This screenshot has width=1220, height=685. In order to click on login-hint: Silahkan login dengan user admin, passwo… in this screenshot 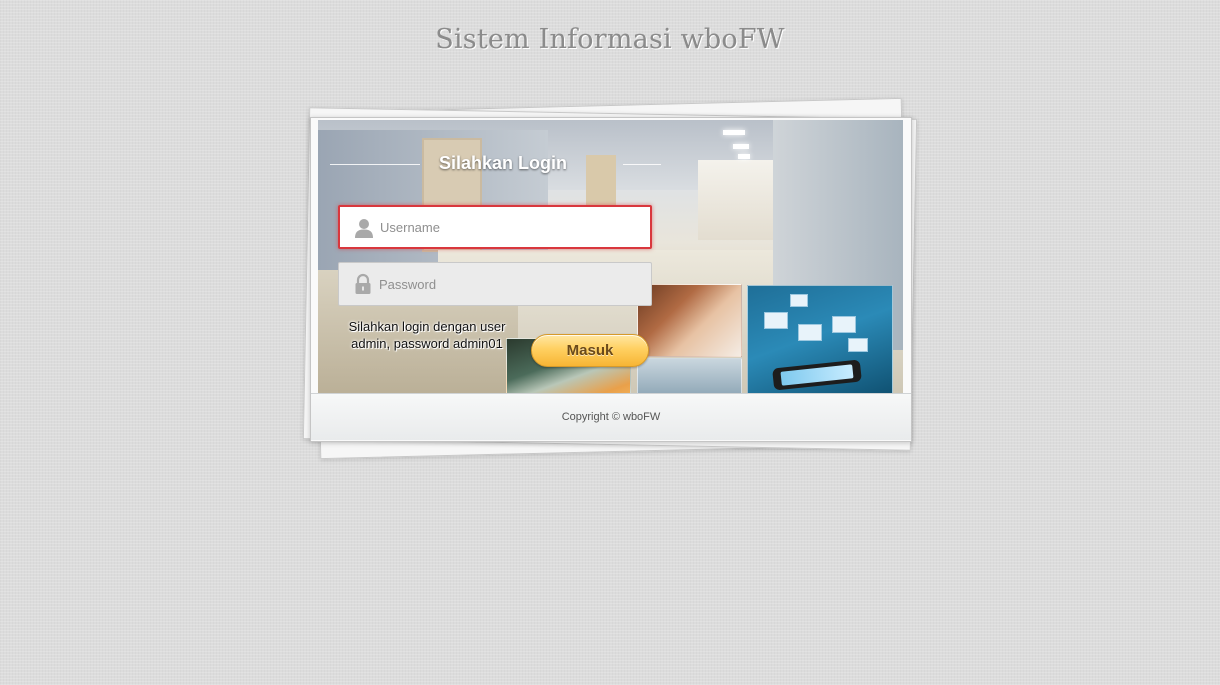, I will do `click(427, 335)`.